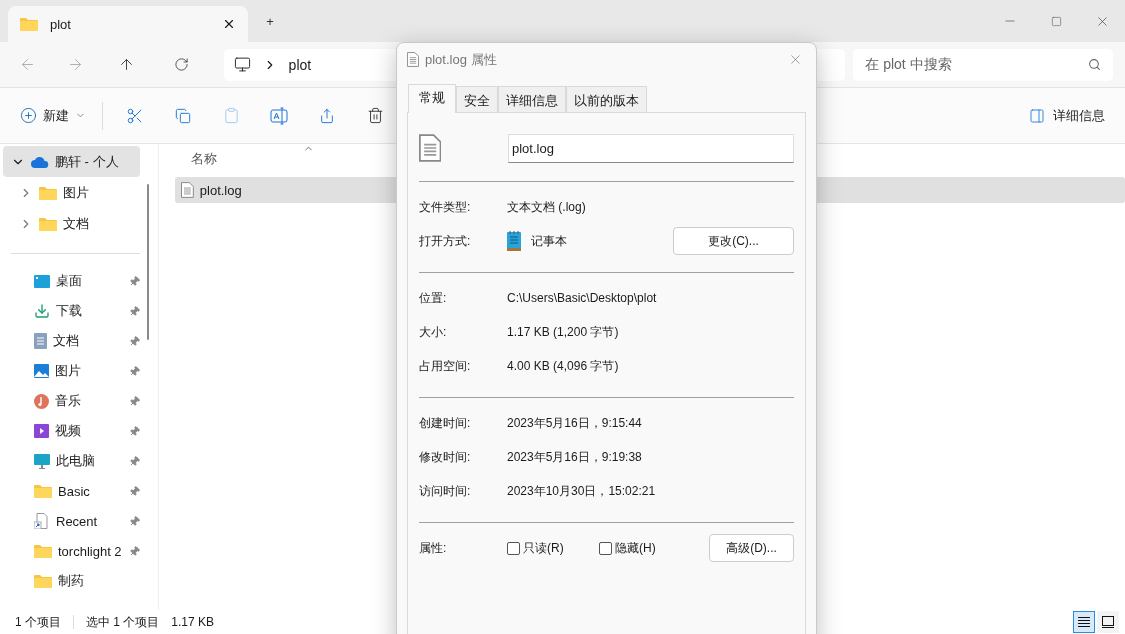 The width and height of the screenshot is (1125, 634). What do you see at coordinates (70, 521) in the screenshot?
I see `sidebar-item: Recent` at bounding box center [70, 521].